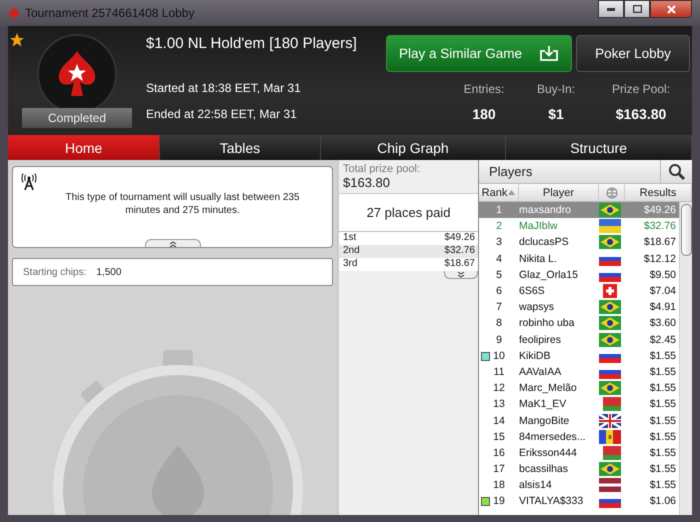 The image size is (700, 522). I want to click on players-title: Players, so click(511, 171).